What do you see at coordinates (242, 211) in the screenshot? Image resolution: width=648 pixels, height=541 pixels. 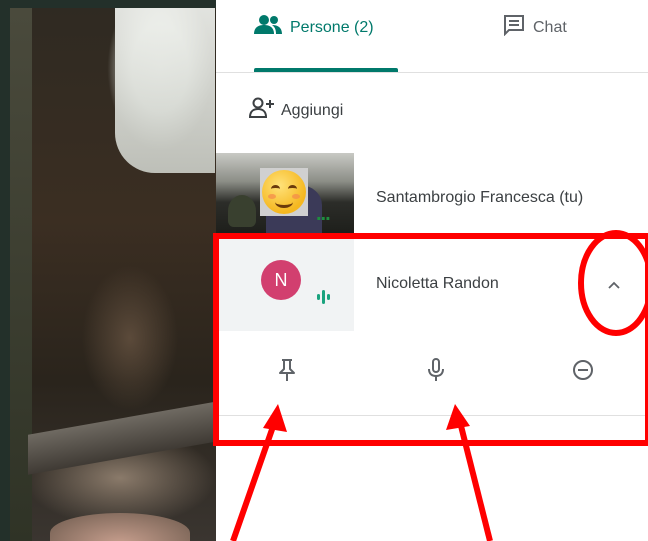 I see `thumbnail-plant` at bounding box center [242, 211].